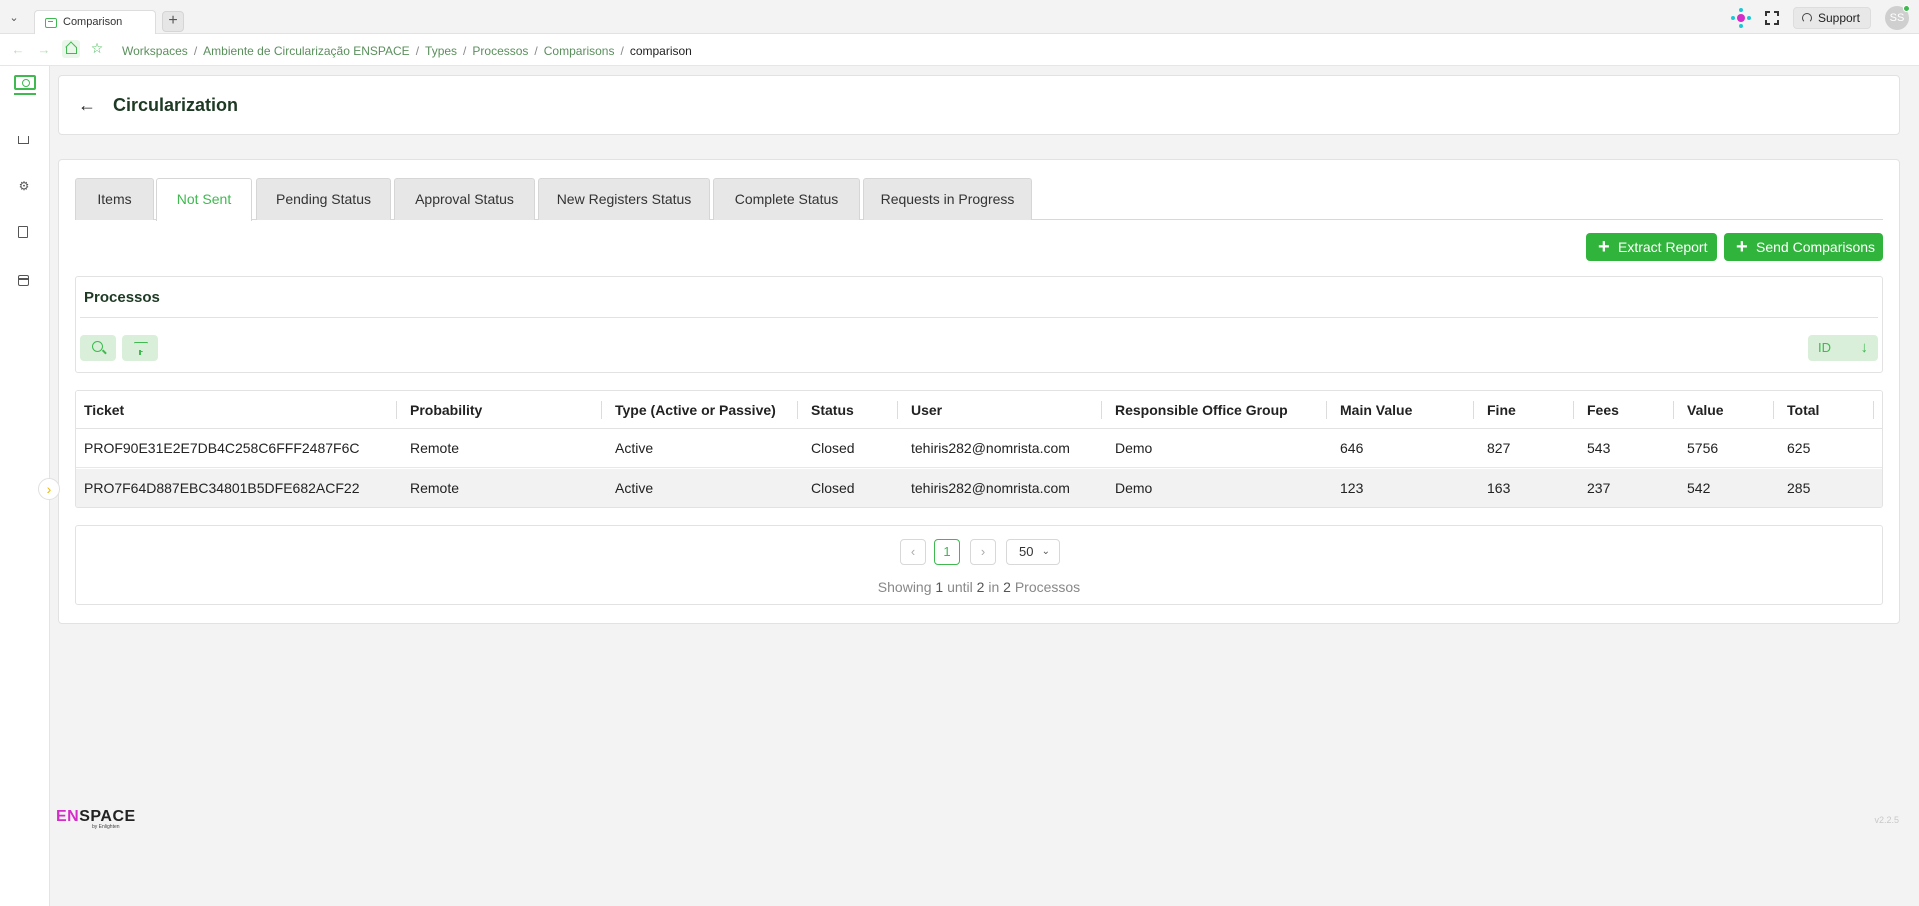 The width and height of the screenshot is (1919, 906). Describe the element at coordinates (306, 51) in the screenshot. I see `breadcrumb-item-ambiente: Ambiente de Circularização ENSPACE` at that location.